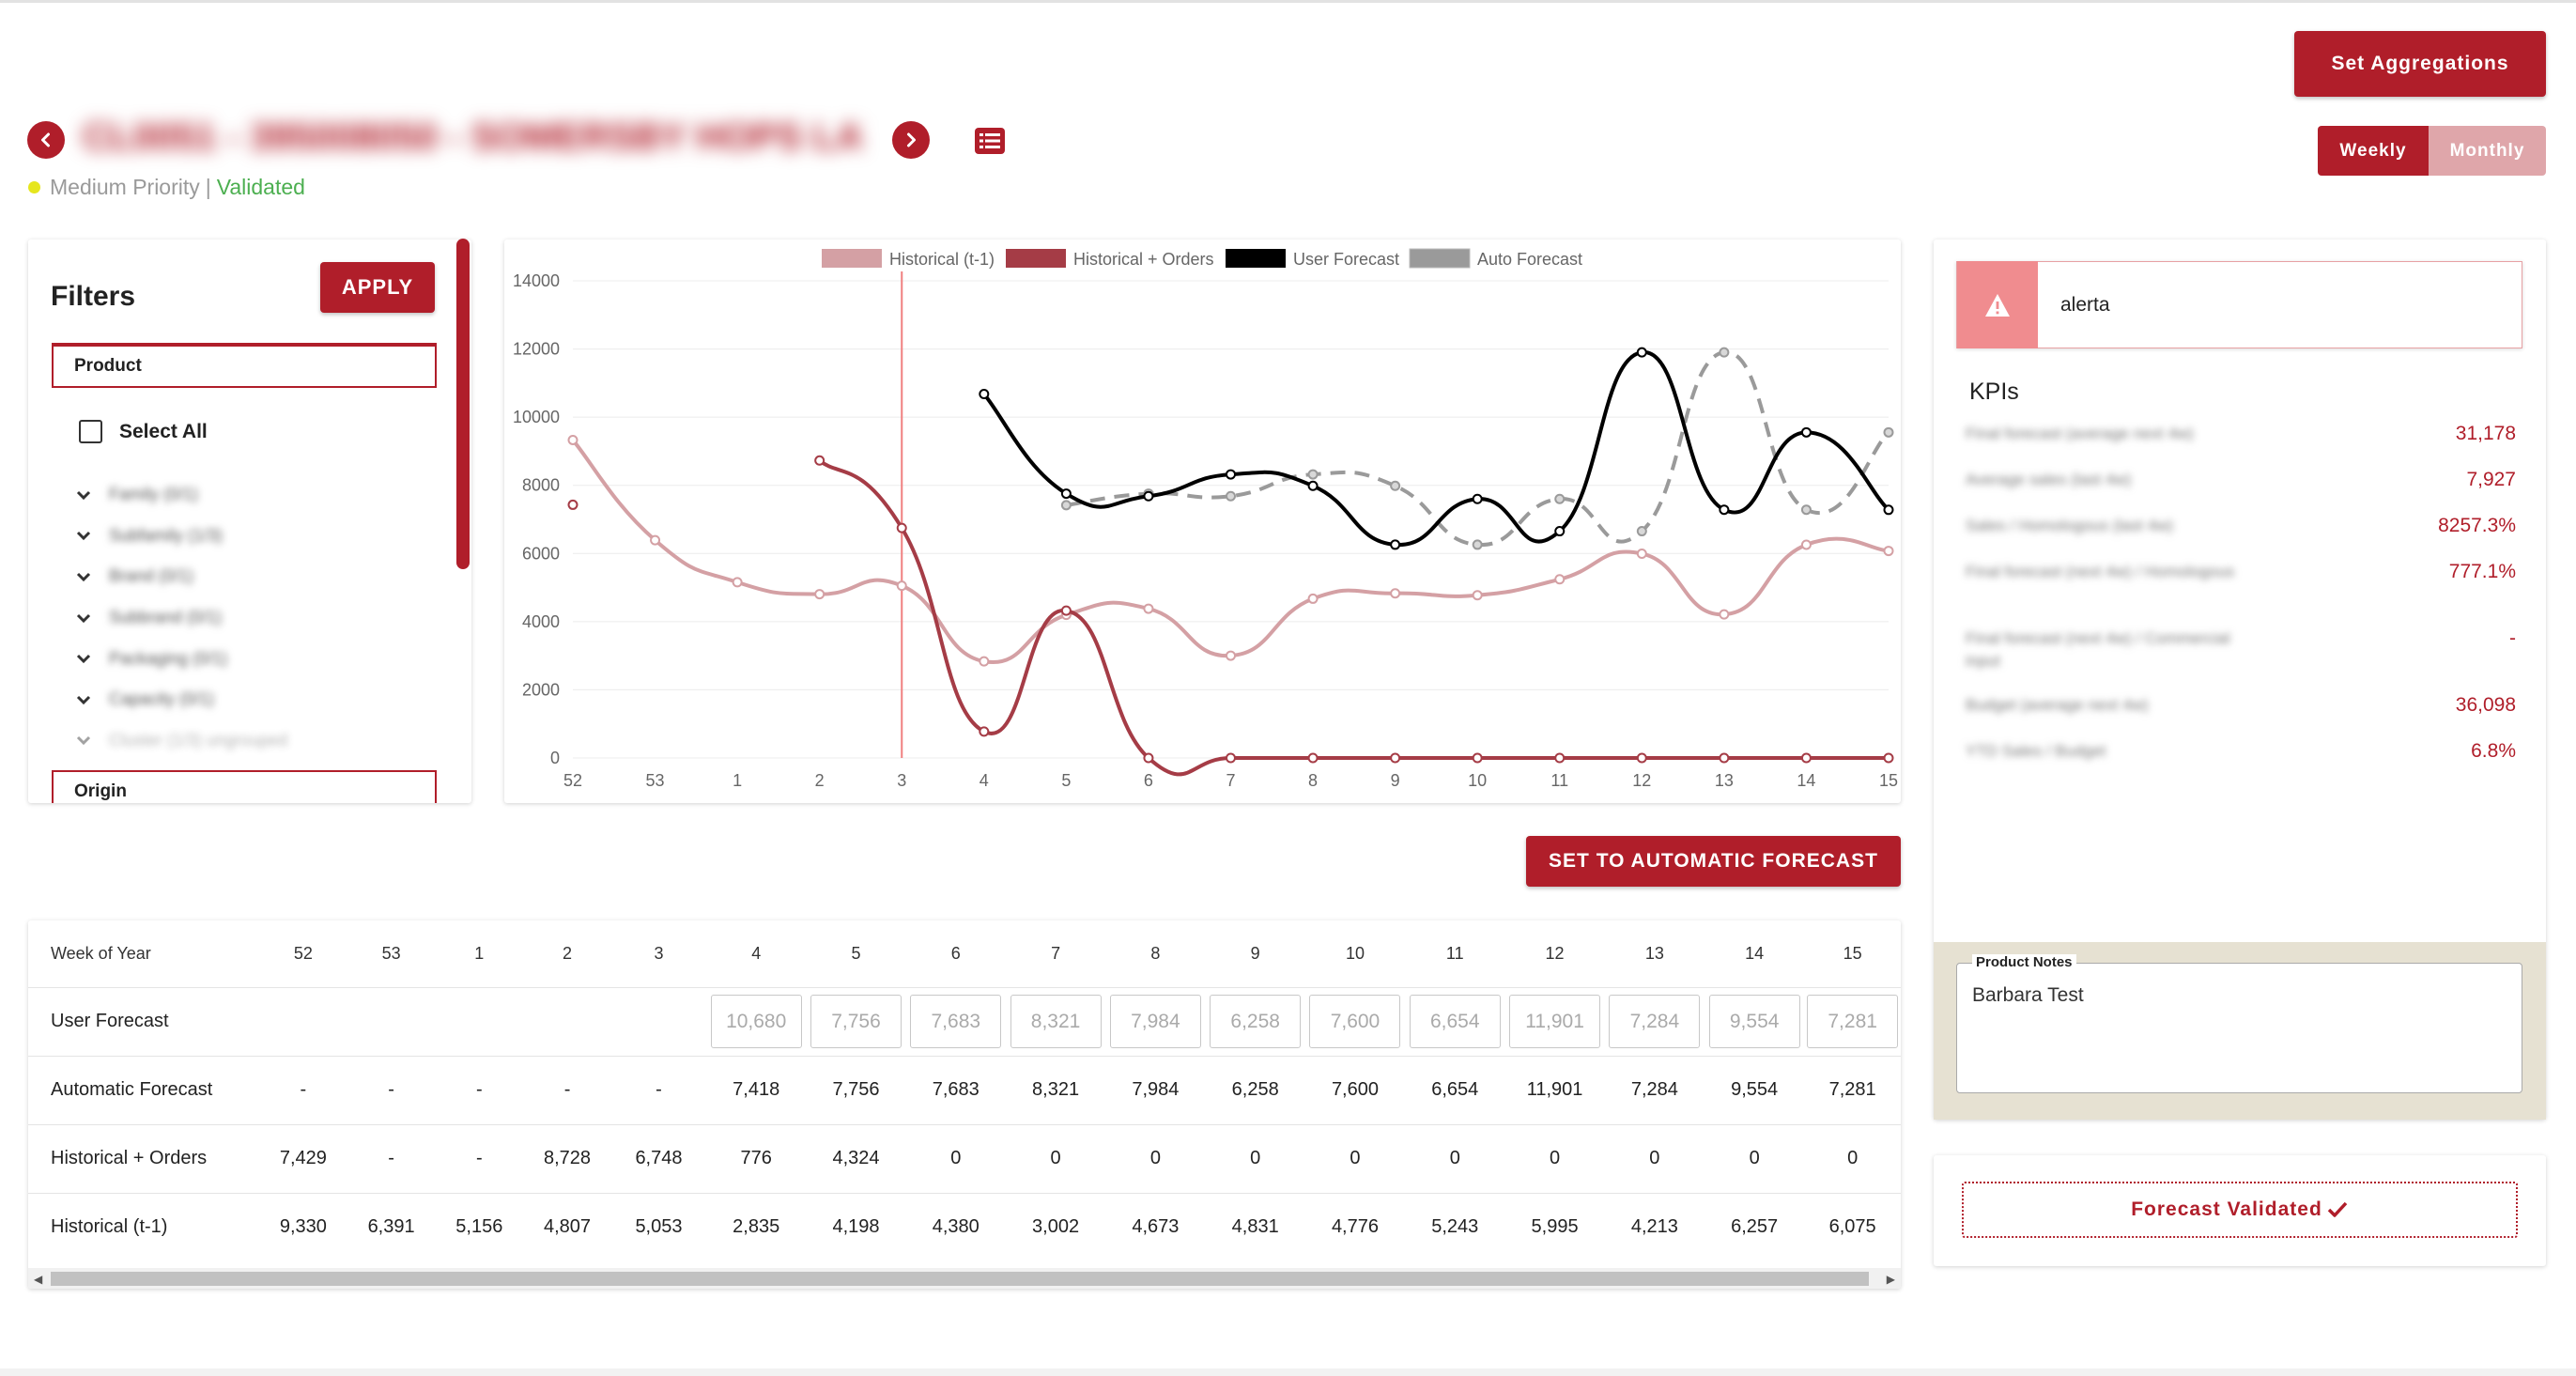 This screenshot has height=1376, width=2576. What do you see at coordinates (990, 143) in the screenshot?
I see `product-list-icon` at bounding box center [990, 143].